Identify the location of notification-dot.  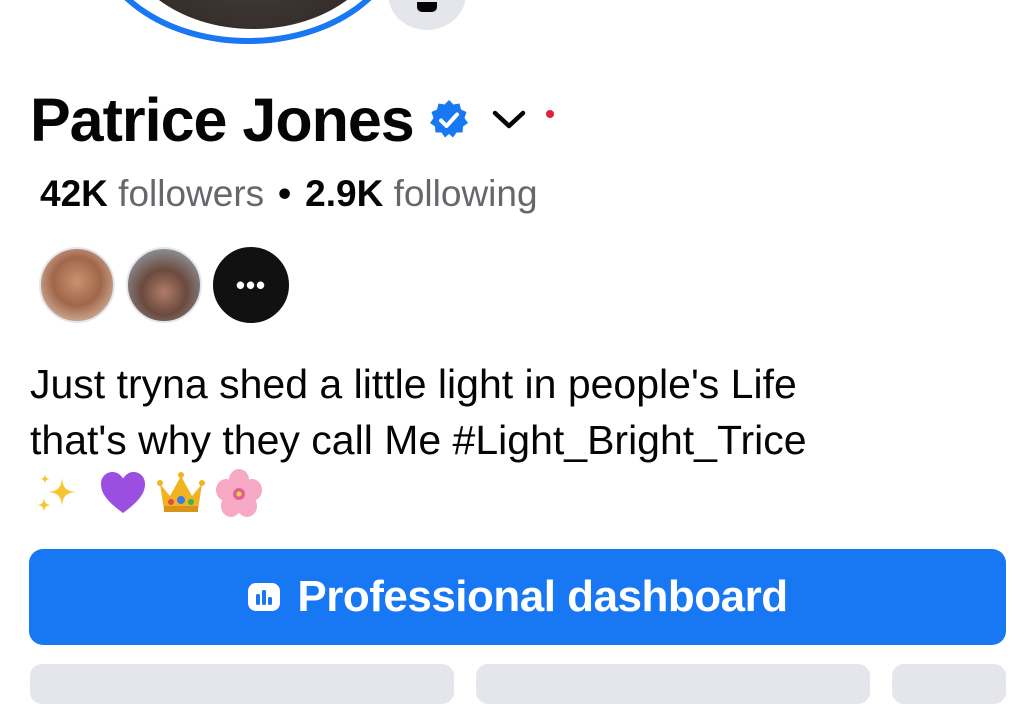
(549, 114).